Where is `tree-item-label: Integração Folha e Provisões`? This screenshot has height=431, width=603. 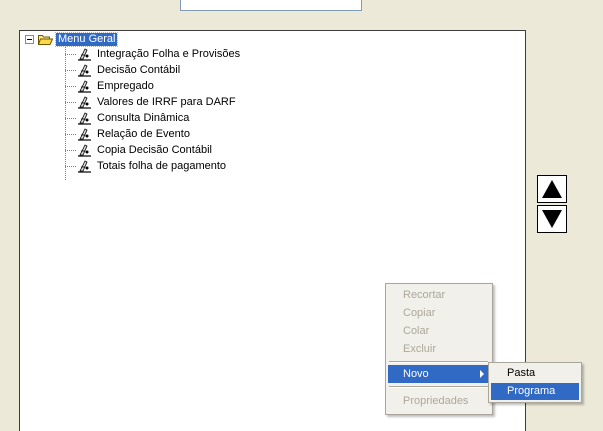 tree-item-label: Integração Folha e Provisões is located at coordinates (169, 54).